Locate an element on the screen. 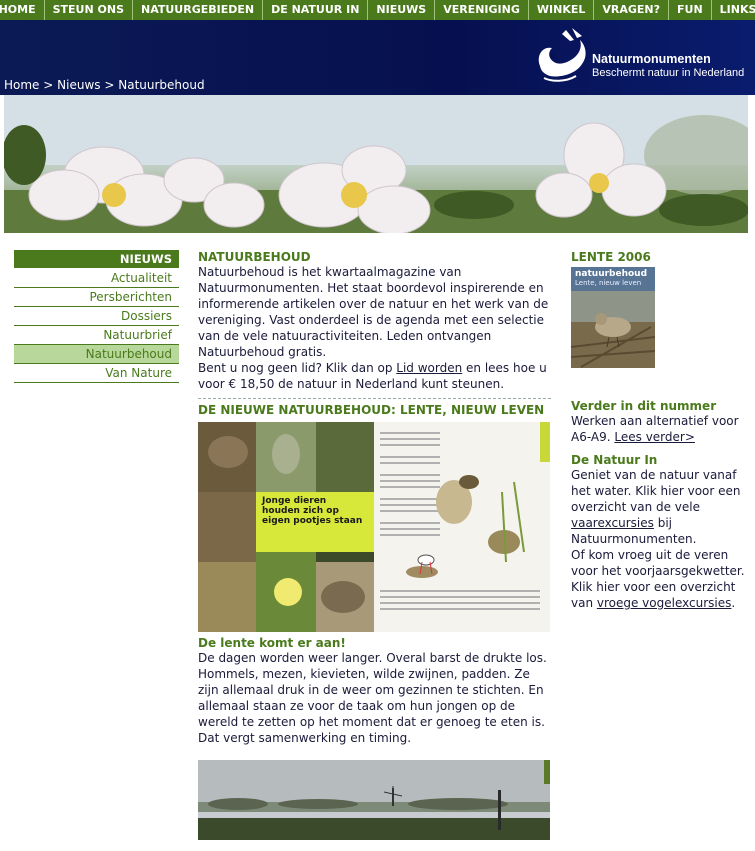  bird-logo-icon is located at coordinates (562, 55).